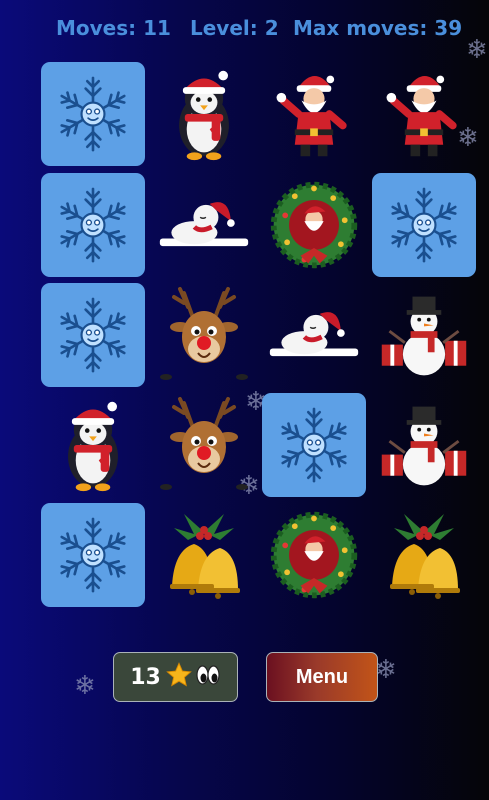  I want to click on level-indicator: Level: 2, so click(234, 28).